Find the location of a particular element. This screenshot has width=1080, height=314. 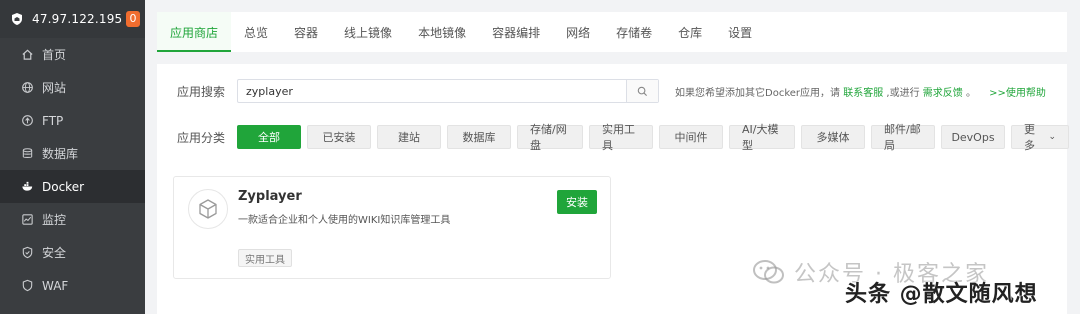

home-icon is located at coordinates (27, 55).